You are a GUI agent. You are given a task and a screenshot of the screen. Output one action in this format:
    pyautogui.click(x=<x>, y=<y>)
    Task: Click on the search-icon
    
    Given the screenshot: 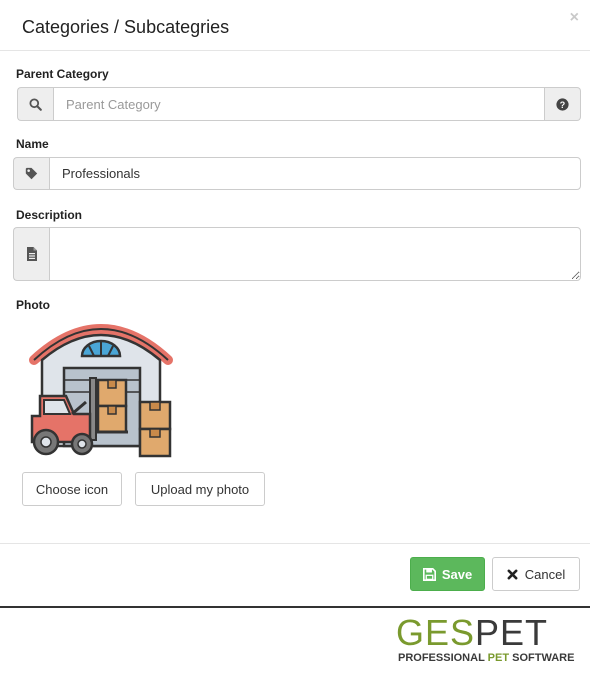 What is the action you would take?
    pyautogui.click(x=35, y=104)
    